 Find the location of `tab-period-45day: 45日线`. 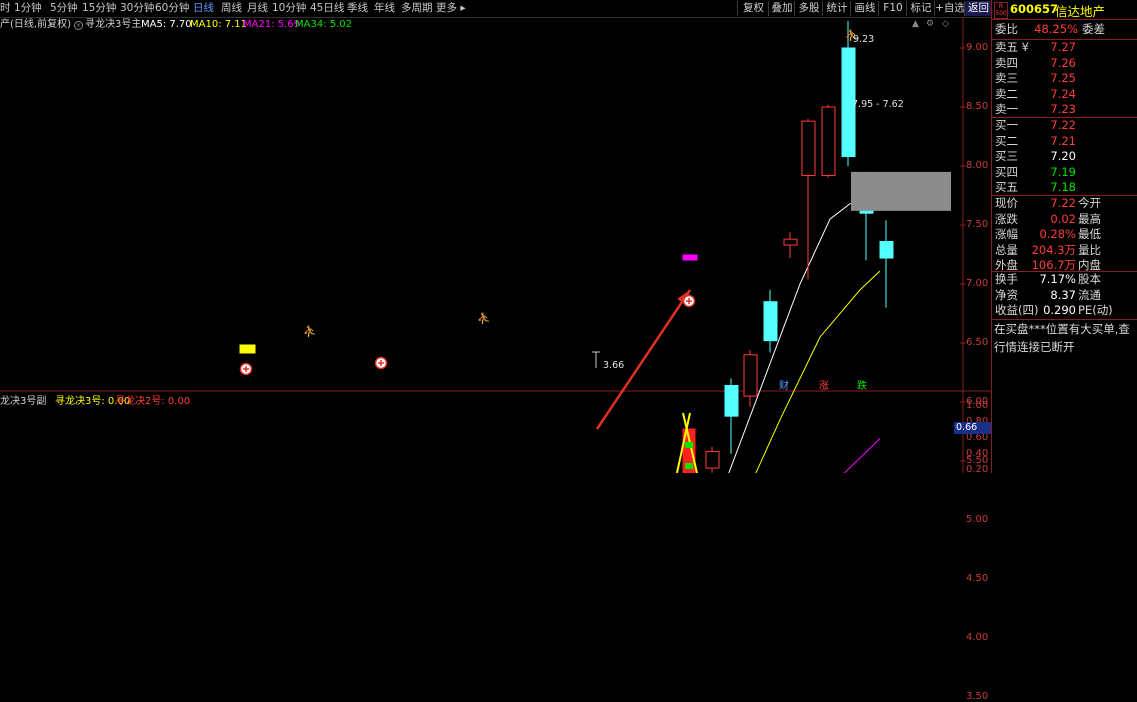

tab-period-45day: 45日线 is located at coordinates (327, 8).